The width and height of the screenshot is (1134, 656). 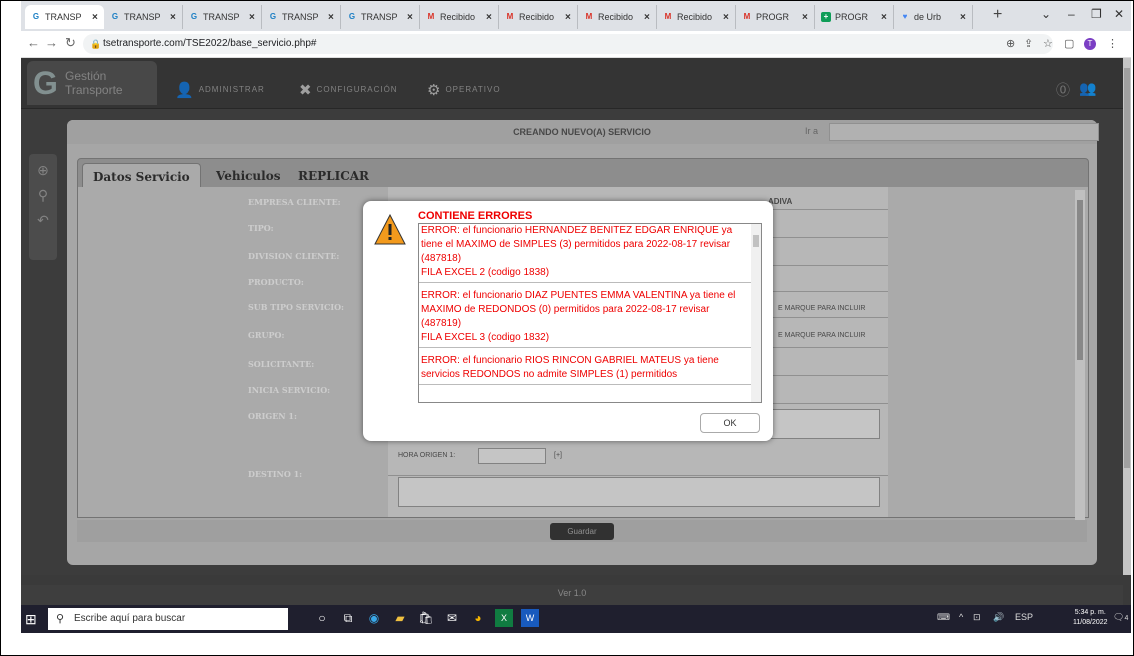 I want to click on windows-start-icon: ⊞, so click(x=31, y=619).